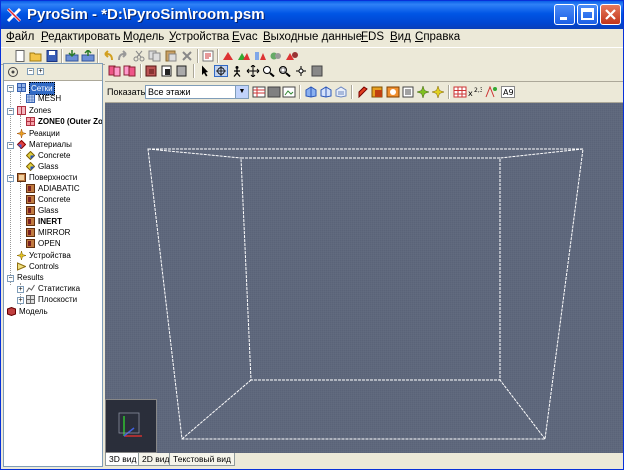 This screenshot has width=624, height=470. Describe the element at coordinates (52, 56) in the screenshot. I see `save-icon` at that location.